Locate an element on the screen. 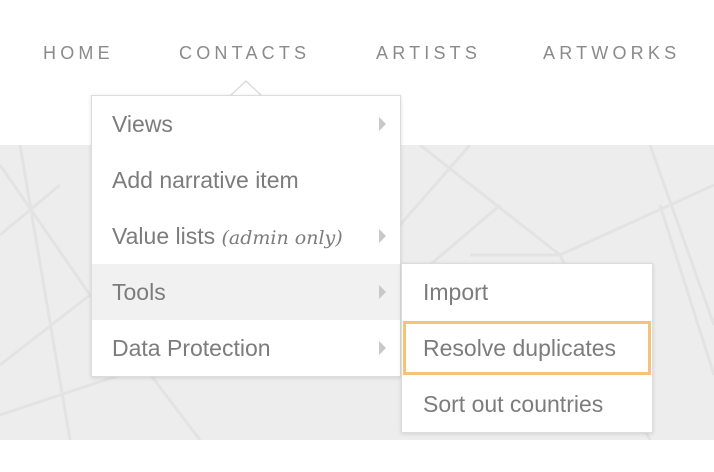  submenu-item-label: Sort out countries is located at coordinates (513, 404).